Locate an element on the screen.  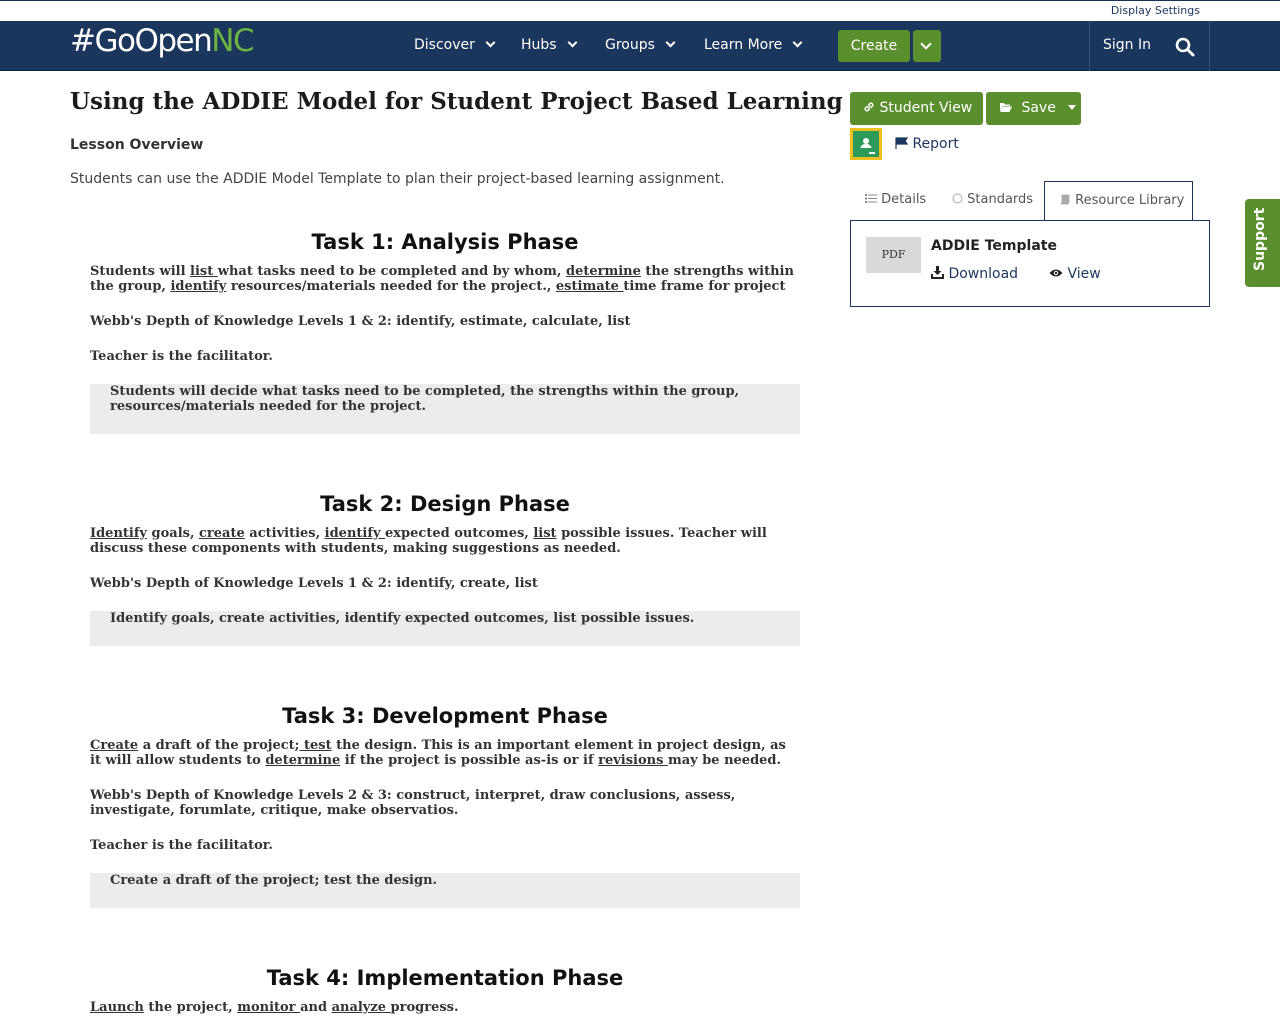
support-tab: Support is located at coordinates (1262, 243).